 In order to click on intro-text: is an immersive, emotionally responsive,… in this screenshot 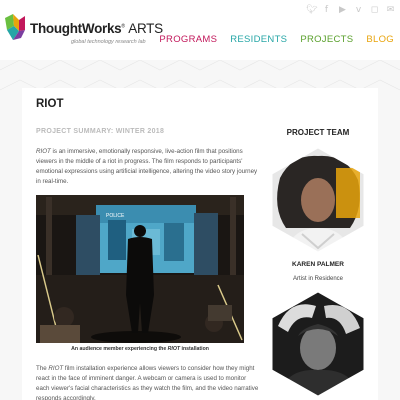, I will do `click(147, 166)`.